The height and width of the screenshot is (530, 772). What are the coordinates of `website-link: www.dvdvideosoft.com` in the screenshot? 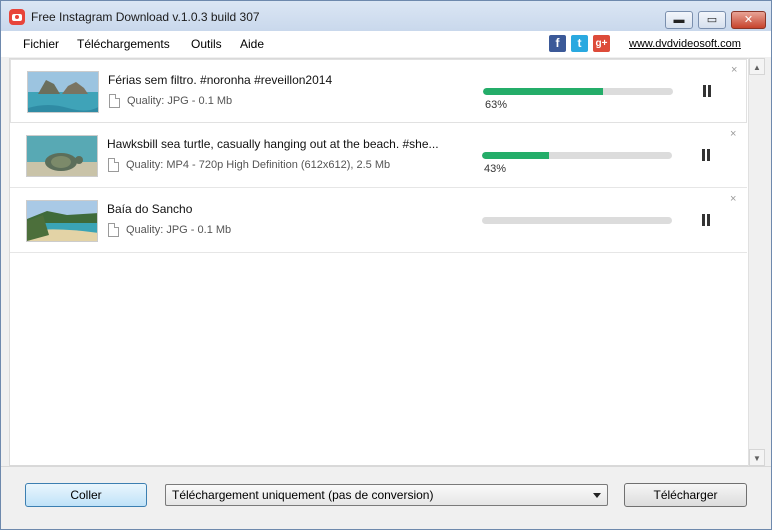 It's located at (685, 44).